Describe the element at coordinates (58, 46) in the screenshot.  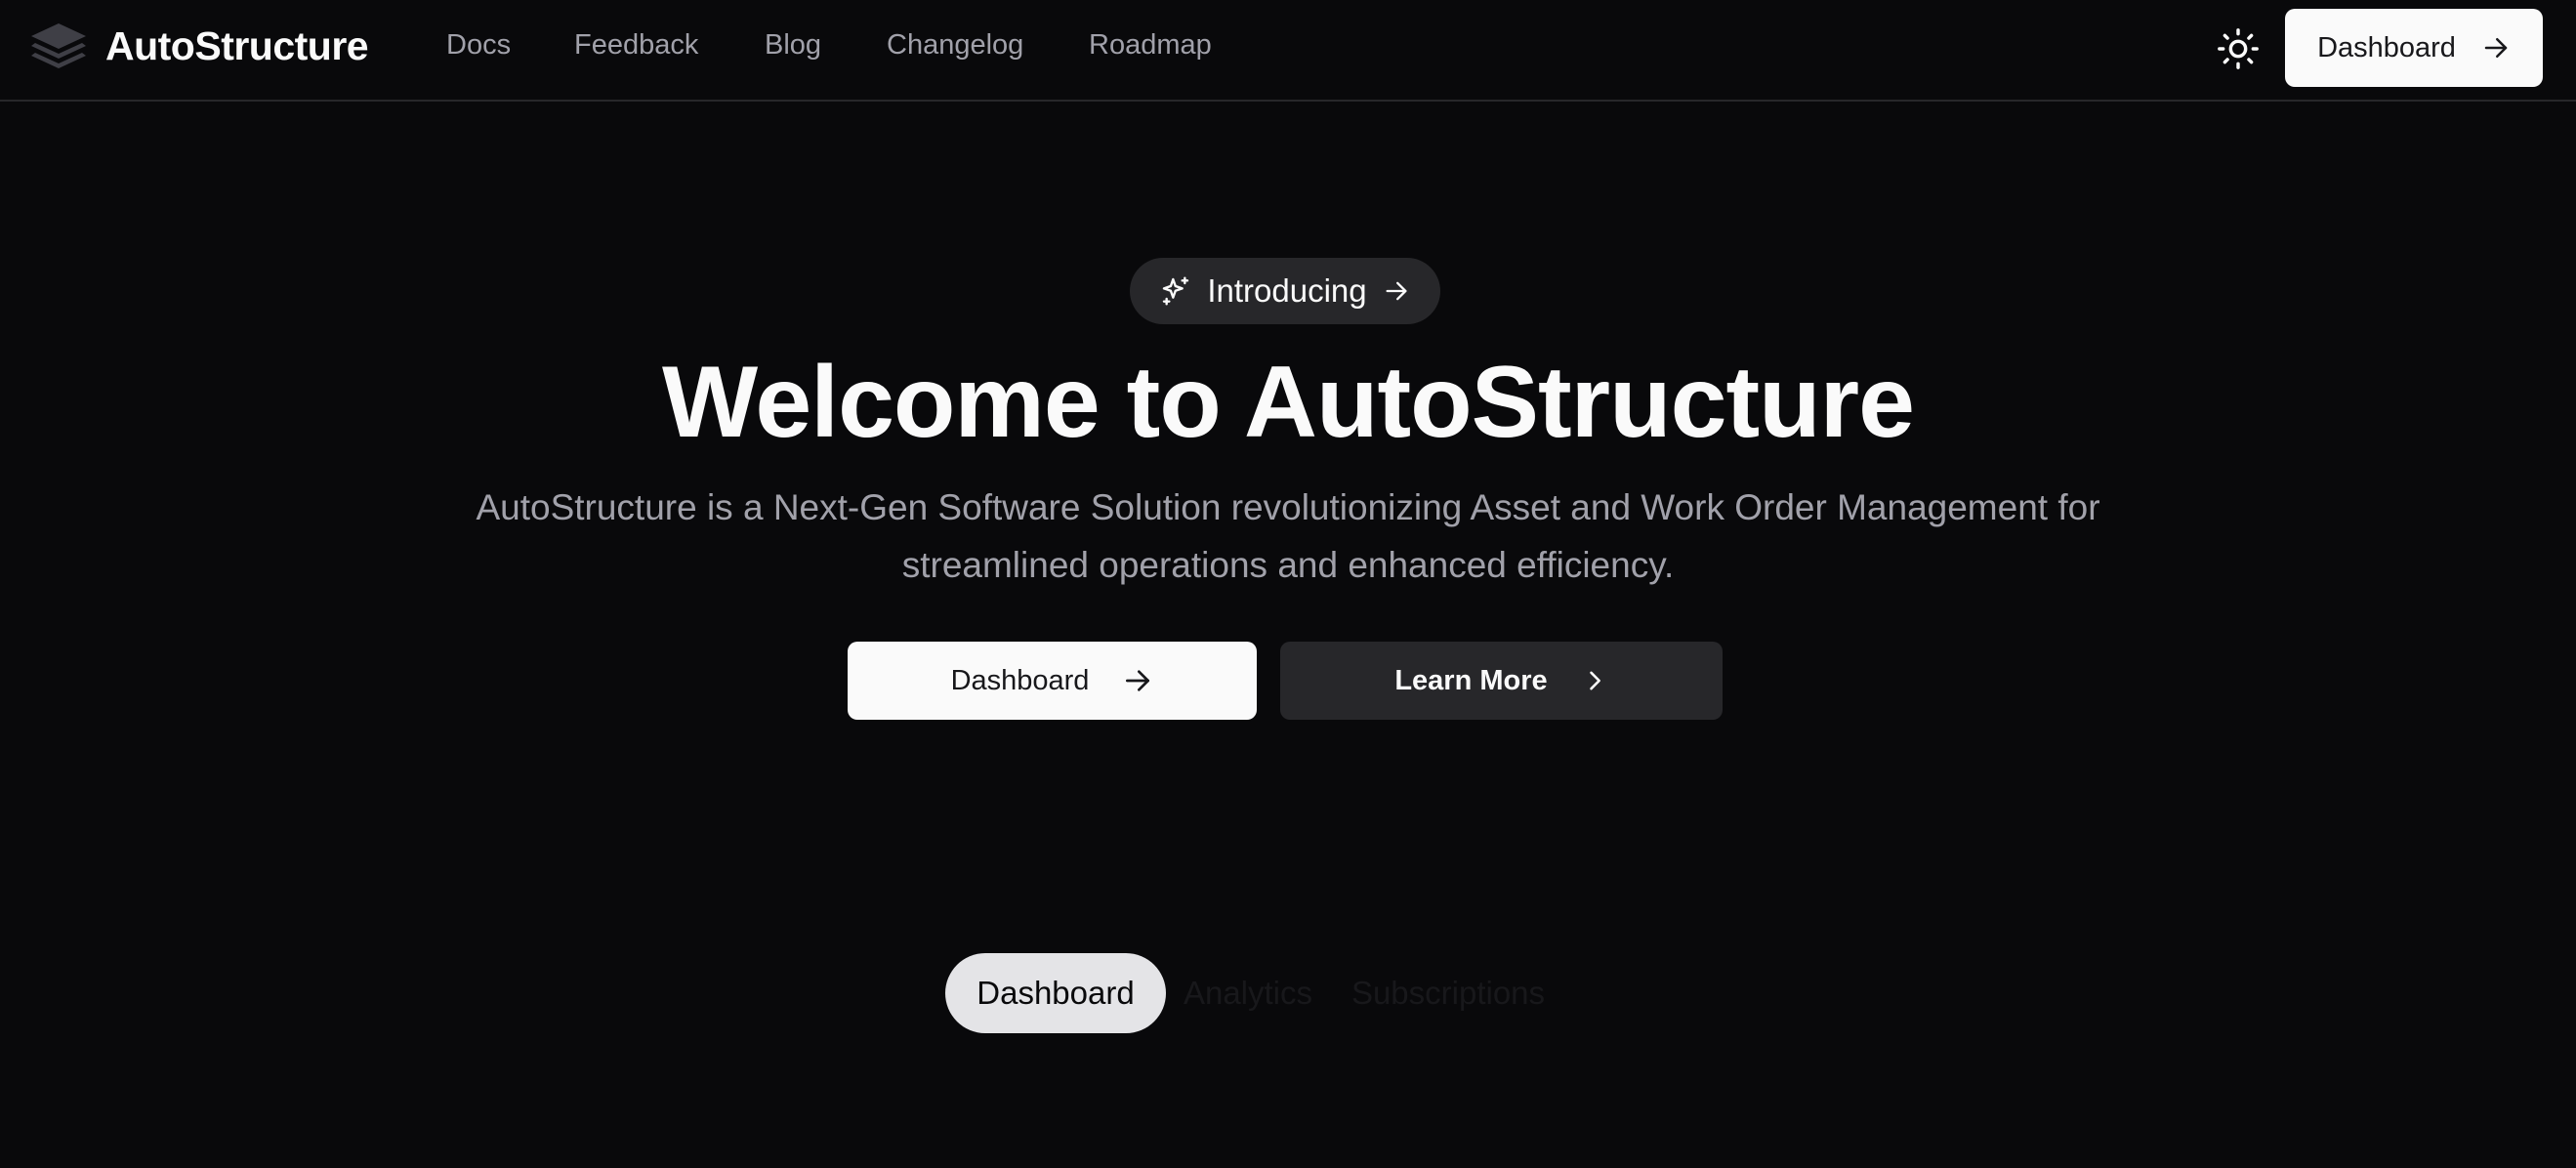
I see `layers-logo-icon` at that location.